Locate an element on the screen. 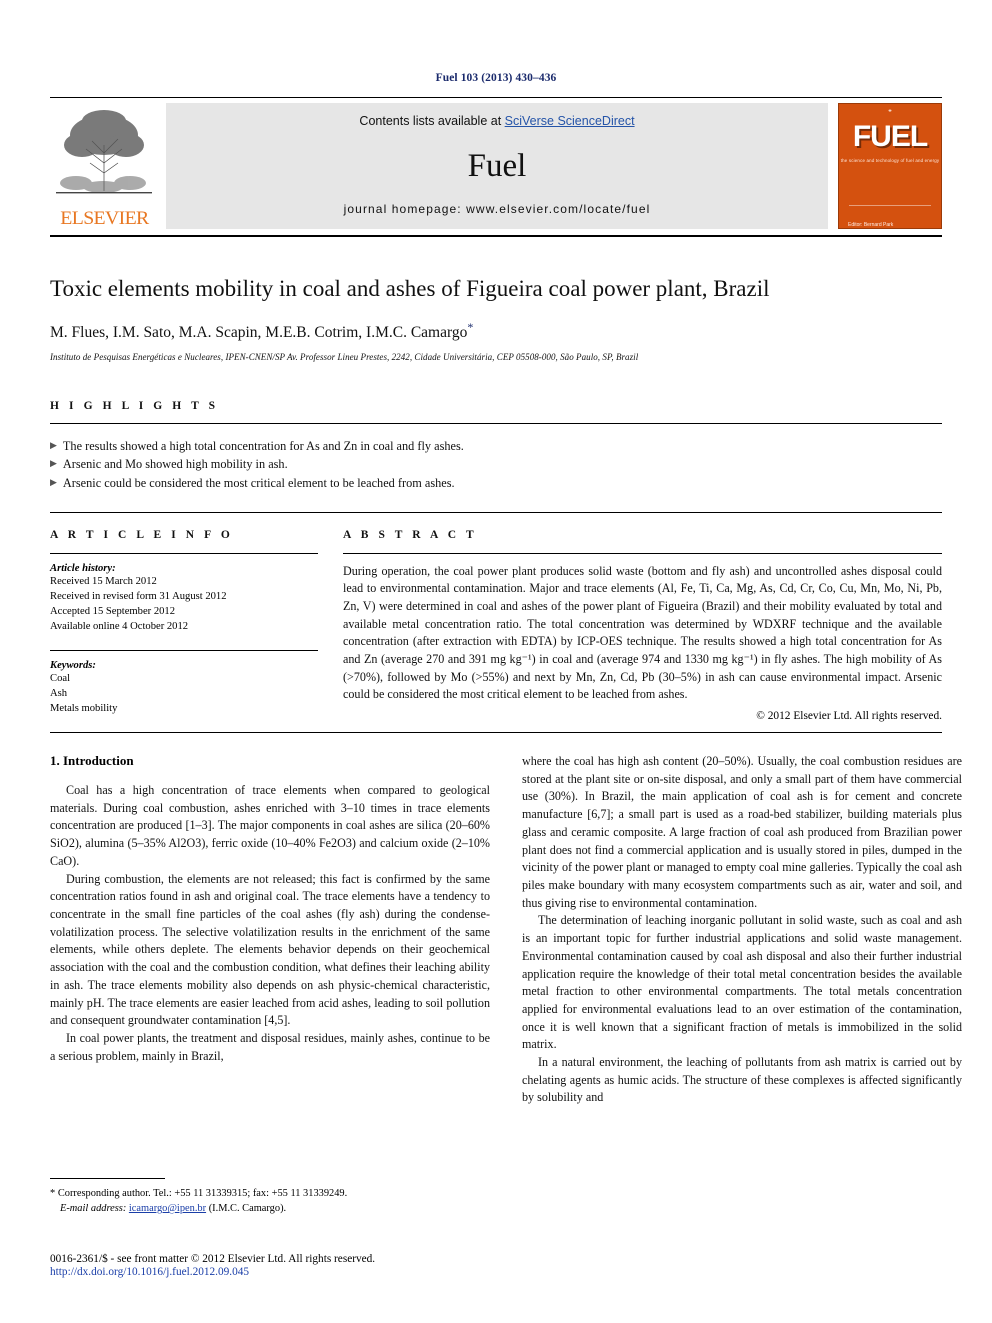 This screenshot has width=992, height=1323. elsevier-logo: ELSEVIER is located at coordinates (104, 166).